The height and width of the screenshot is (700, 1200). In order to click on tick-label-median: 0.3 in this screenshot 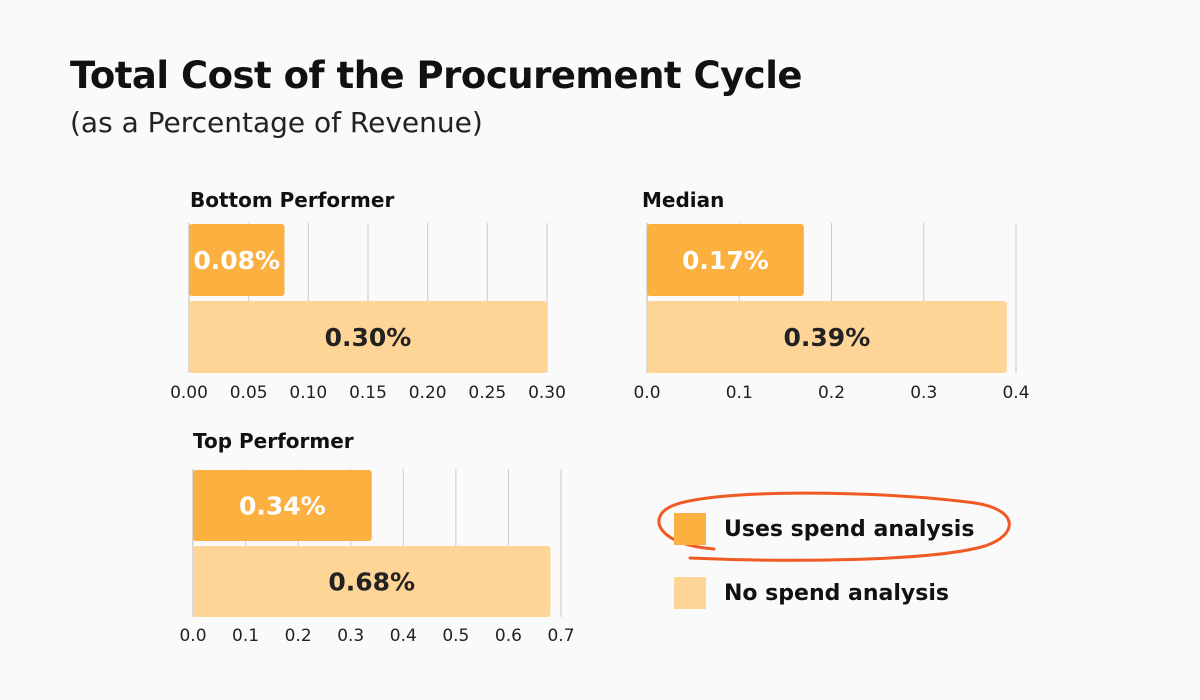, I will do `click(923, 393)`.